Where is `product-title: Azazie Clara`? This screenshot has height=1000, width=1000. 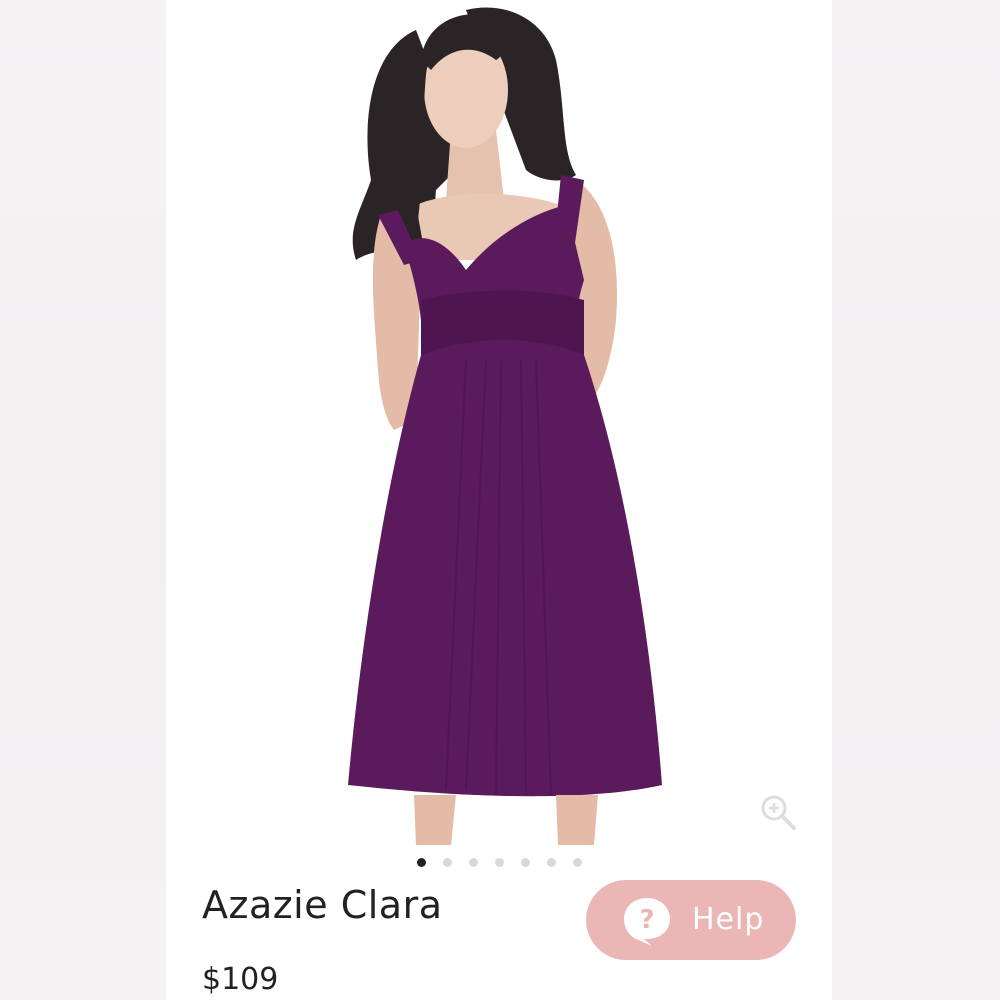 product-title: Azazie Clara is located at coordinates (322, 905).